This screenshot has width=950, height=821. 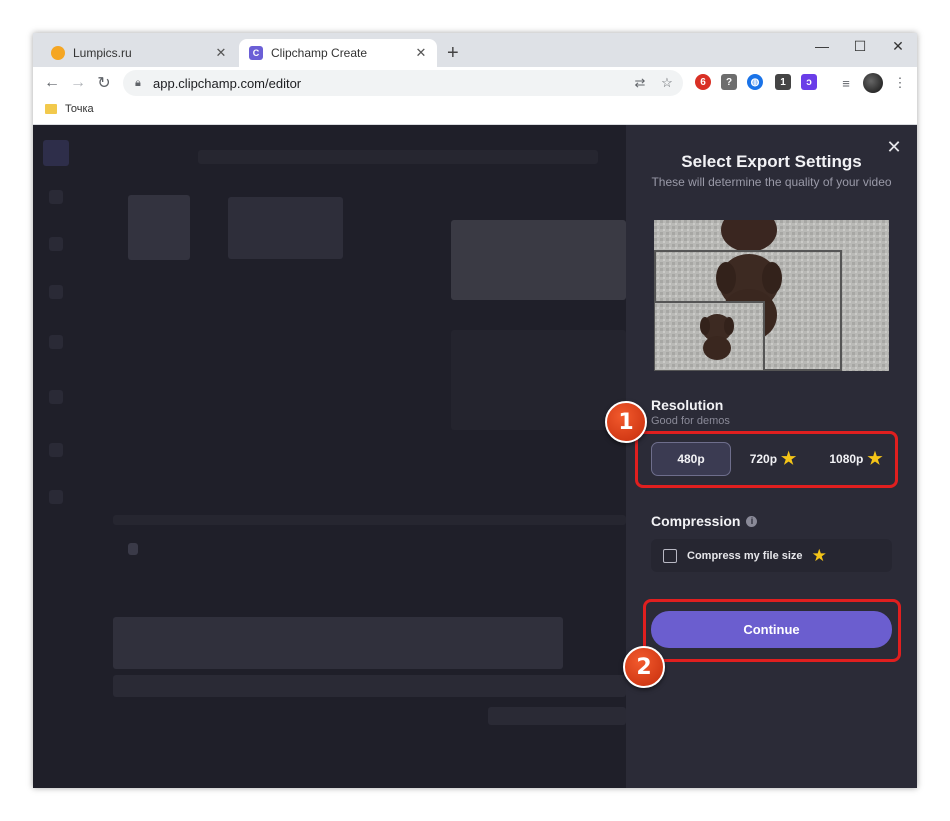 What do you see at coordinates (79, 109) in the screenshot?
I see `bookmark-label: Точка` at bounding box center [79, 109].